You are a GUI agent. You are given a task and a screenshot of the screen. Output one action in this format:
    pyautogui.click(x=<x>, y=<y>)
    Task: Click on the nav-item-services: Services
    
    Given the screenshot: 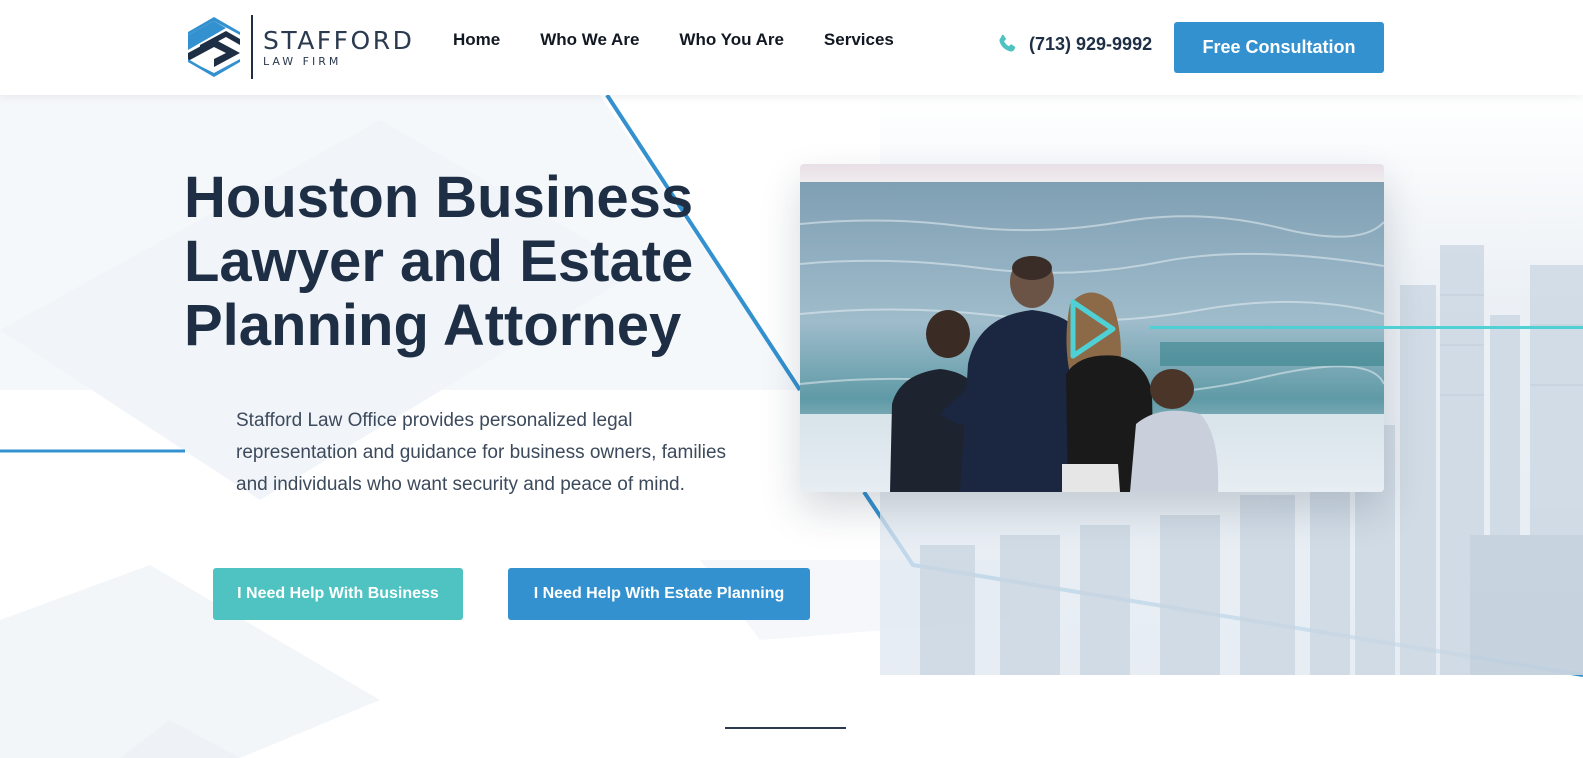 What is the action you would take?
    pyautogui.click(x=859, y=40)
    